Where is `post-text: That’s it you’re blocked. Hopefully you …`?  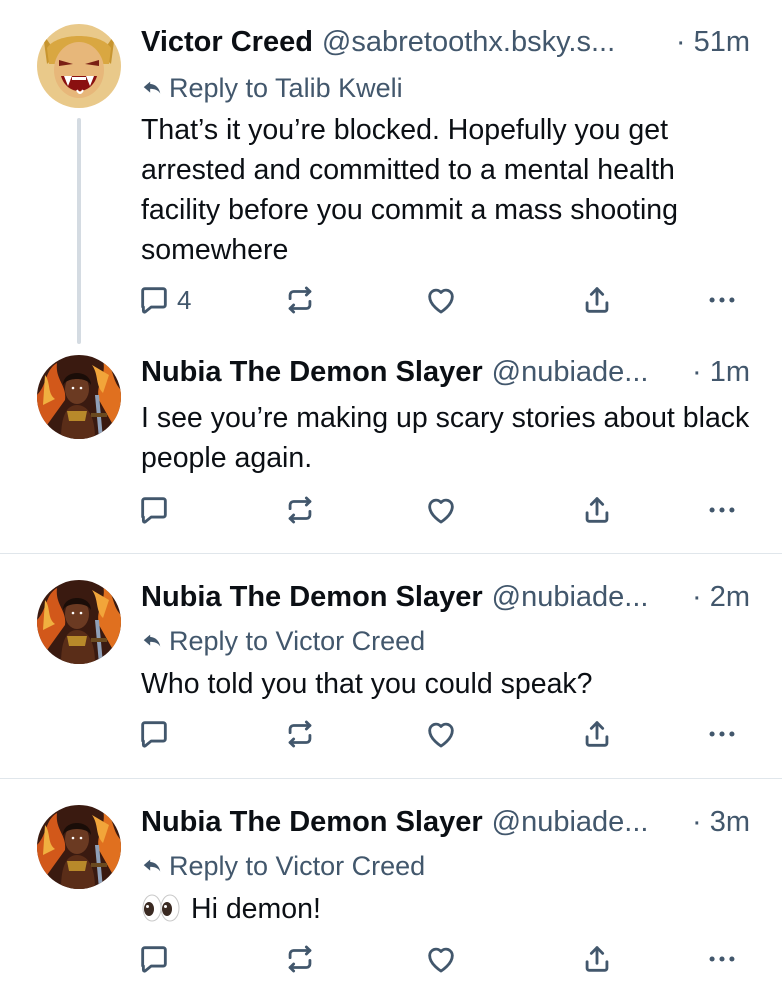
post-text: That’s it you’re blocked. Hopefully you … is located at coordinates (409, 190).